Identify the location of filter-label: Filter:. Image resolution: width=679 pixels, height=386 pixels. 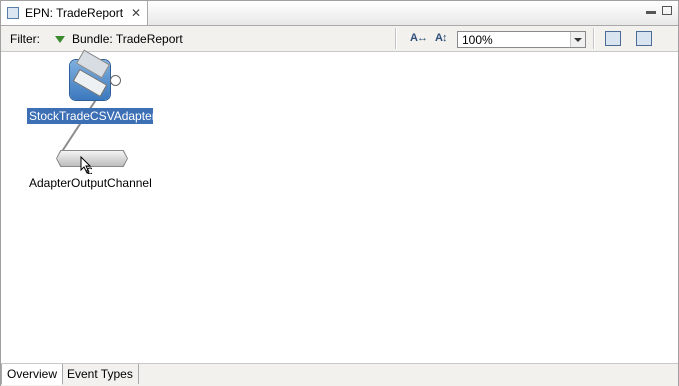
(25, 39).